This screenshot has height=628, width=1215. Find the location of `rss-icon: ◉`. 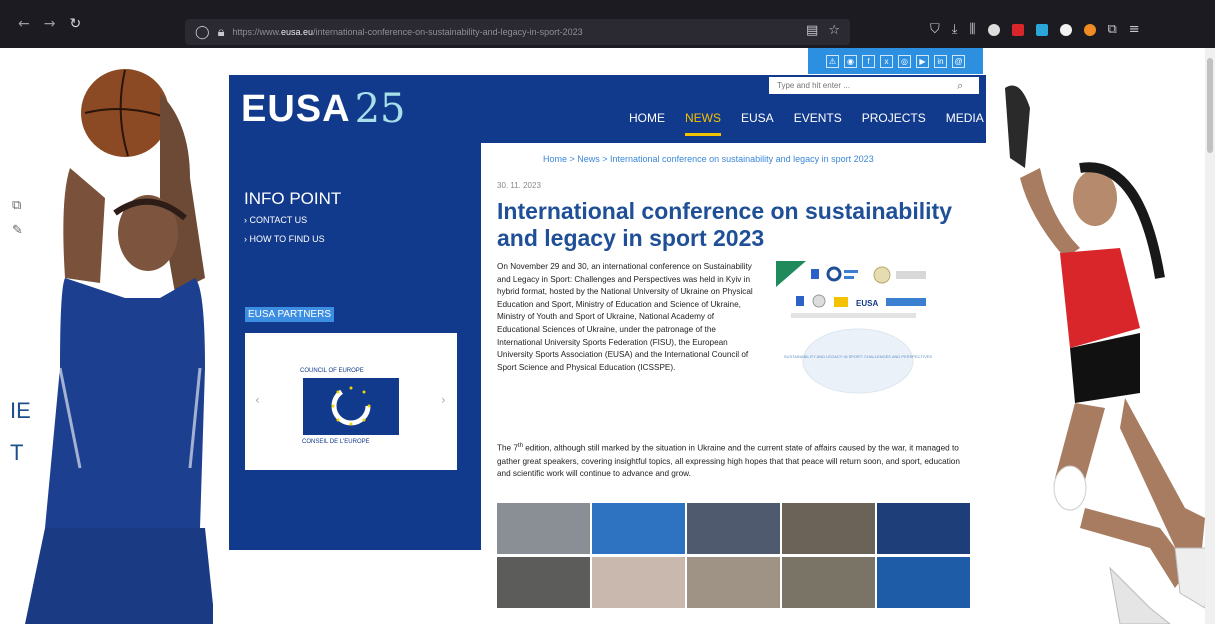

rss-icon: ◉ is located at coordinates (850, 61).